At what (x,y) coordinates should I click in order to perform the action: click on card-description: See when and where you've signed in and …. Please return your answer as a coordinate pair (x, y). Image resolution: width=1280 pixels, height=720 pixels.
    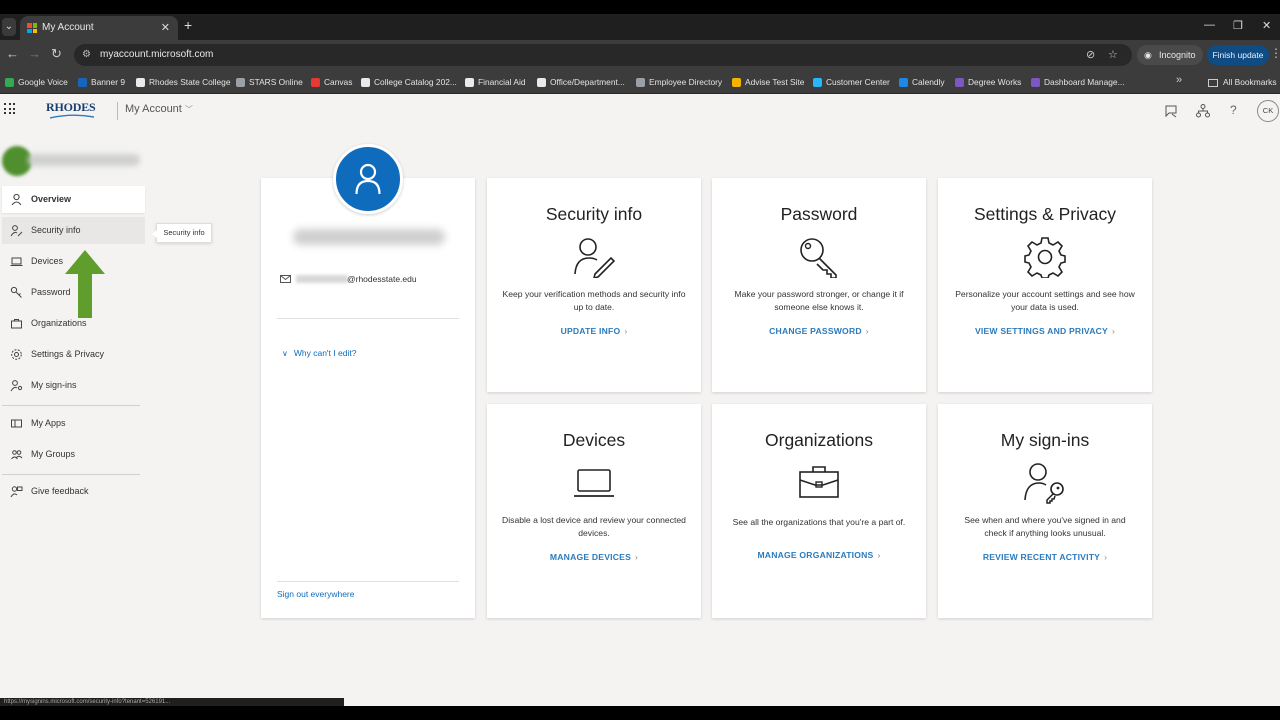
    Looking at the image, I should click on (1045, 526).